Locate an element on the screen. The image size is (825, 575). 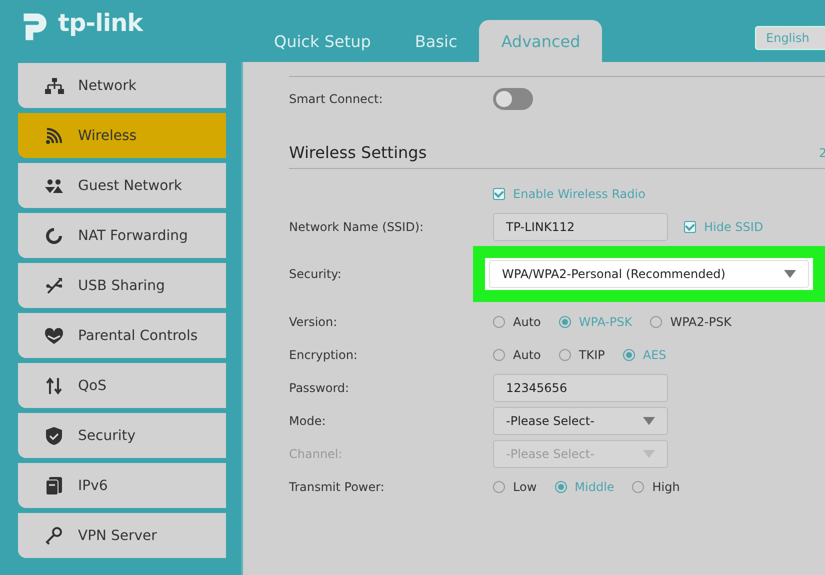
dropdown: -Please Select- is located at coordinates (580, 420).